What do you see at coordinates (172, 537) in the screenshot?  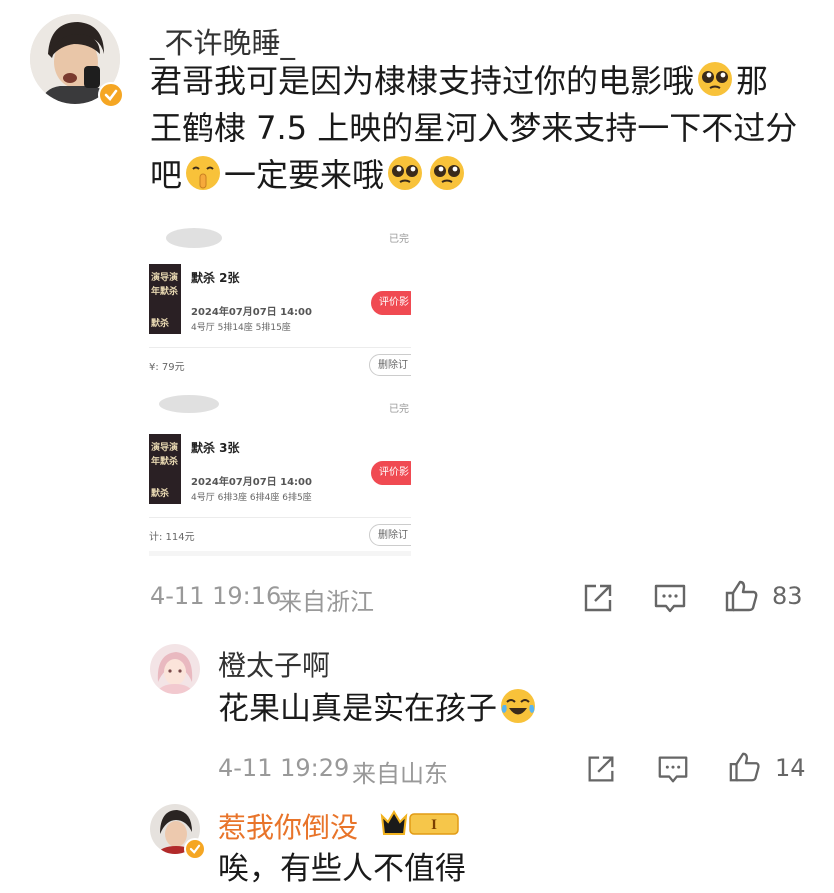 I see `order-price: 计: 114元` at bounding box center [172, 537].